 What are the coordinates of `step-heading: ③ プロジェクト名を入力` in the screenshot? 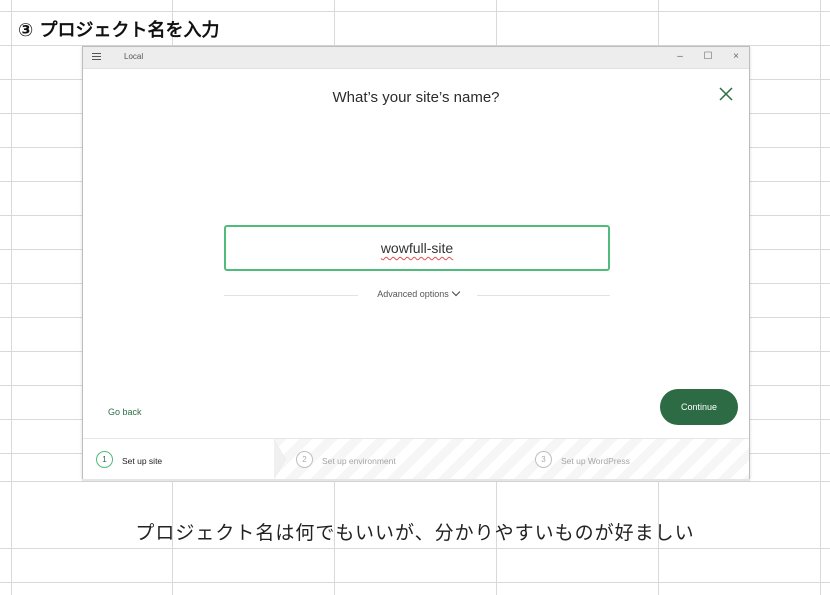 It's located at (119, 30).